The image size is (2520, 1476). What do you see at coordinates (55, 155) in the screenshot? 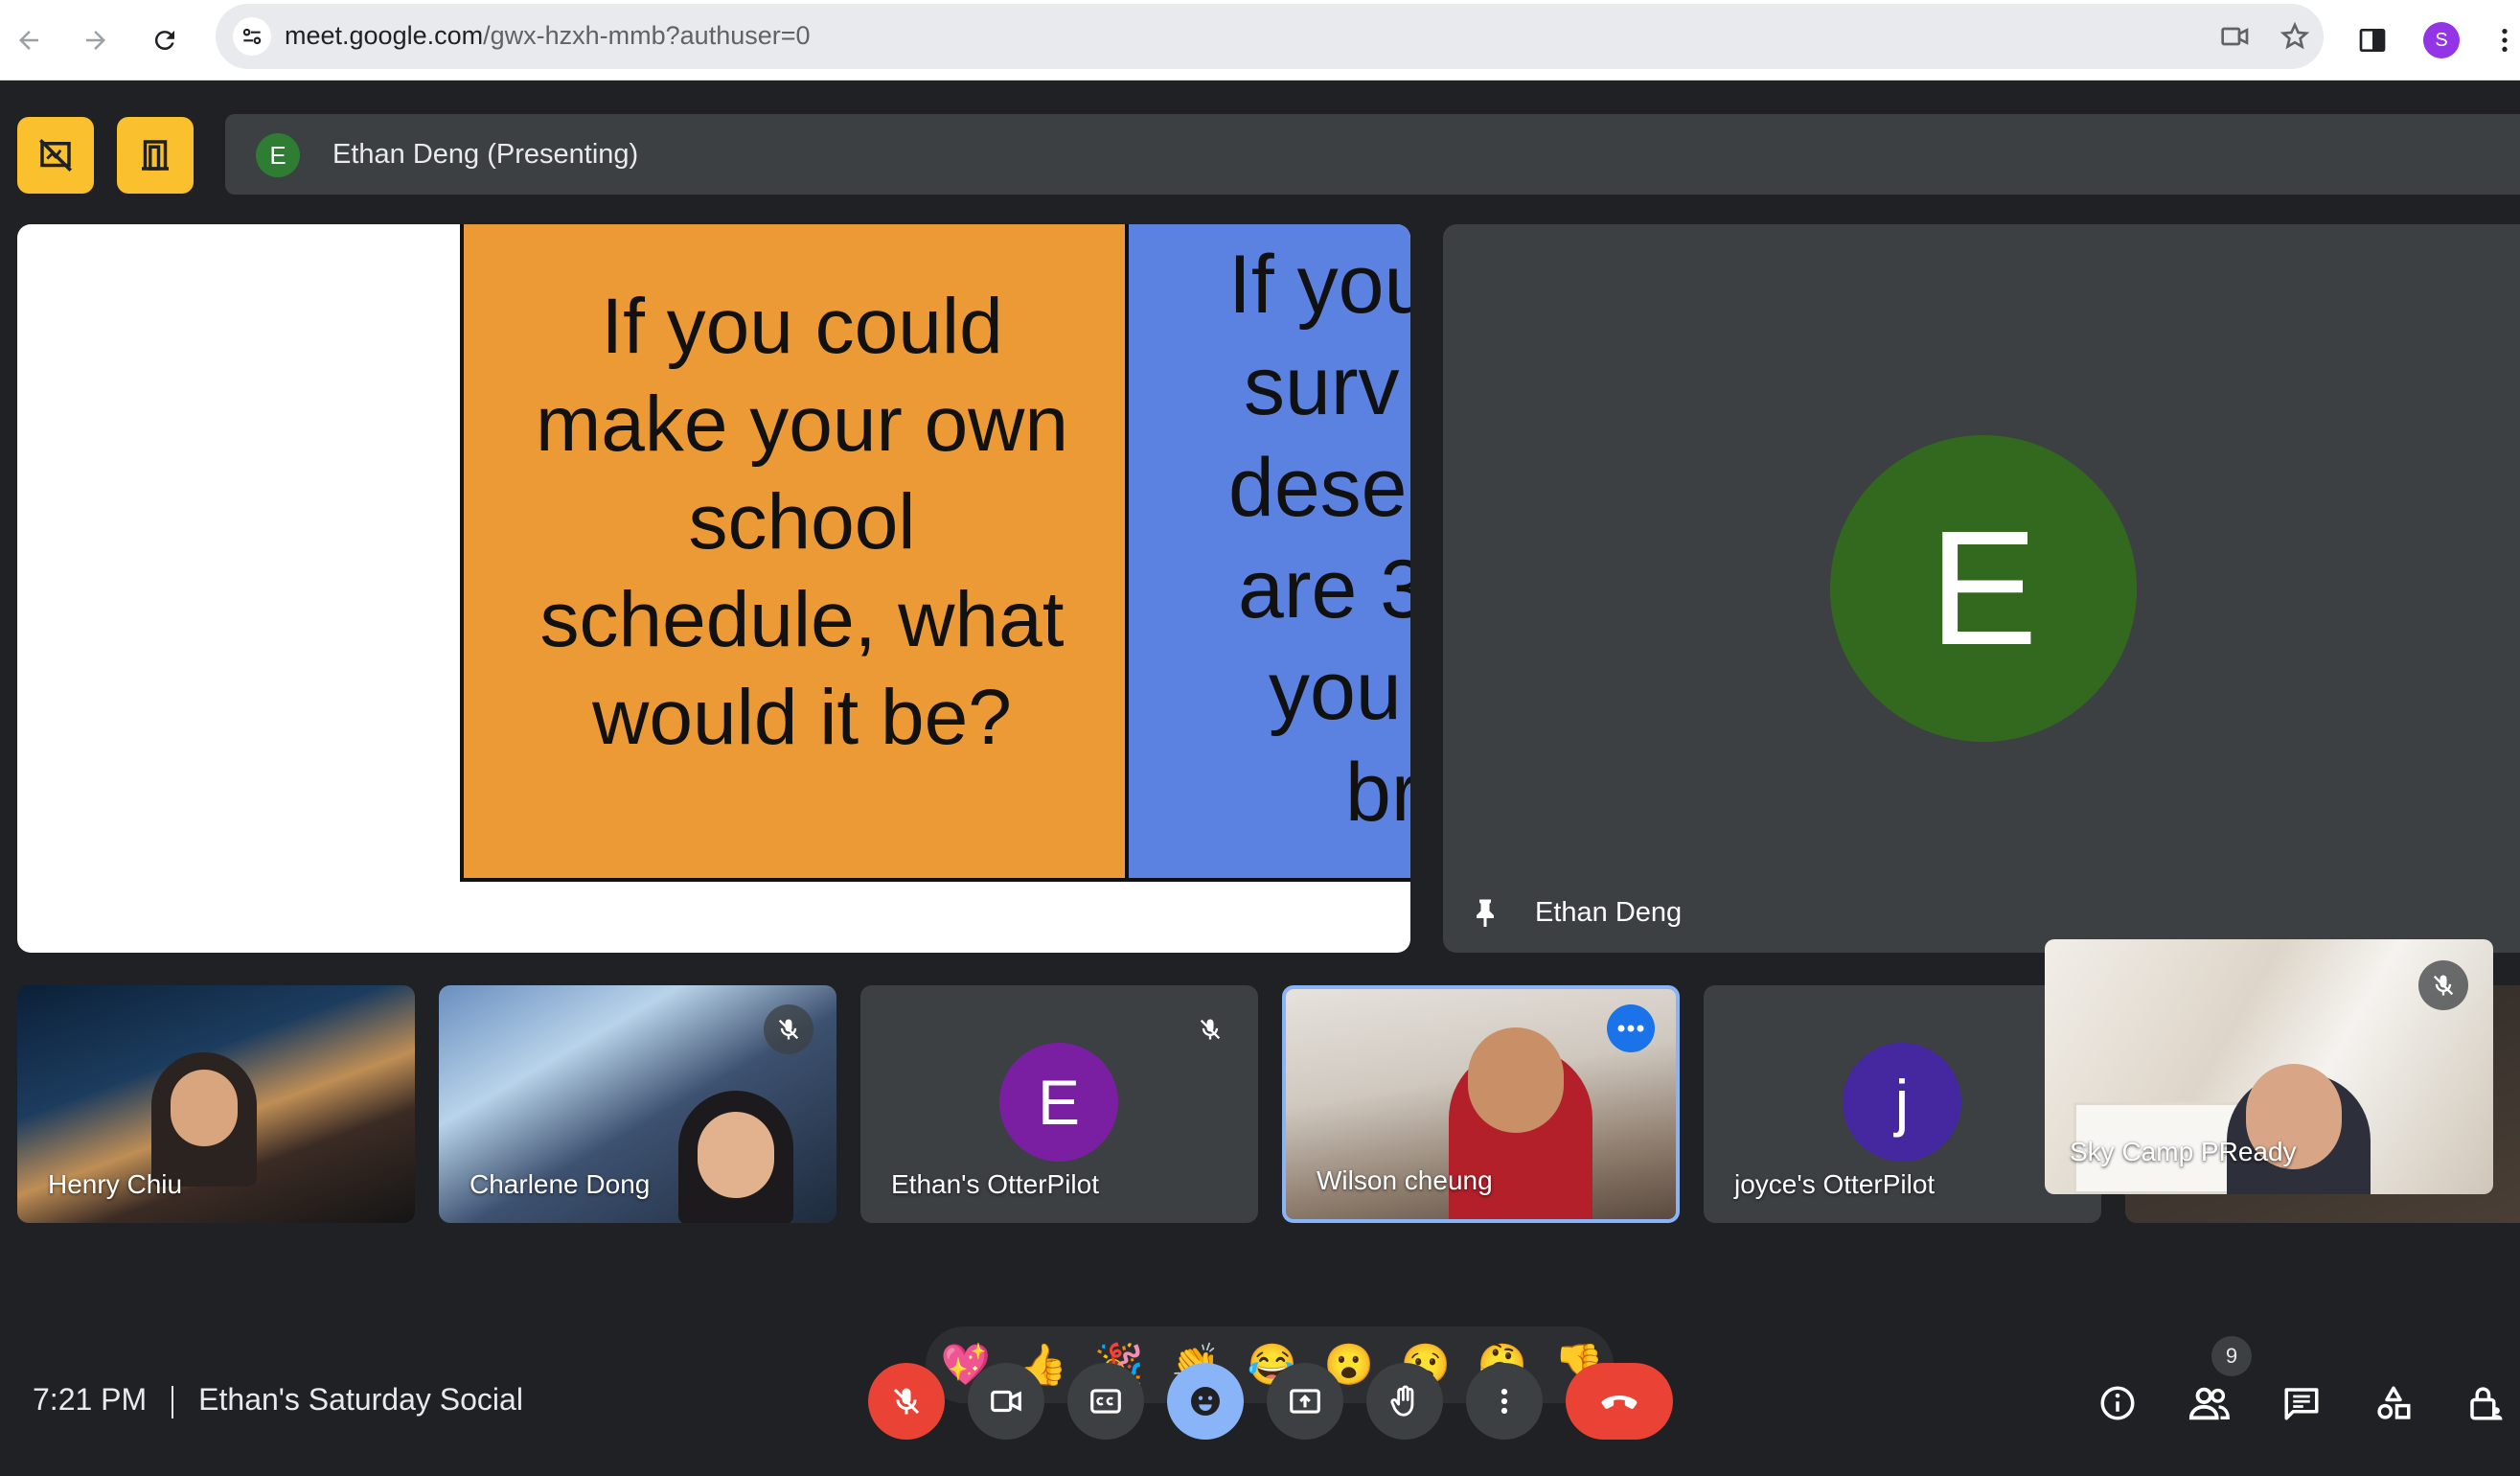
I see `stop-presentation-view-icon` at bounding box center [55, 155].